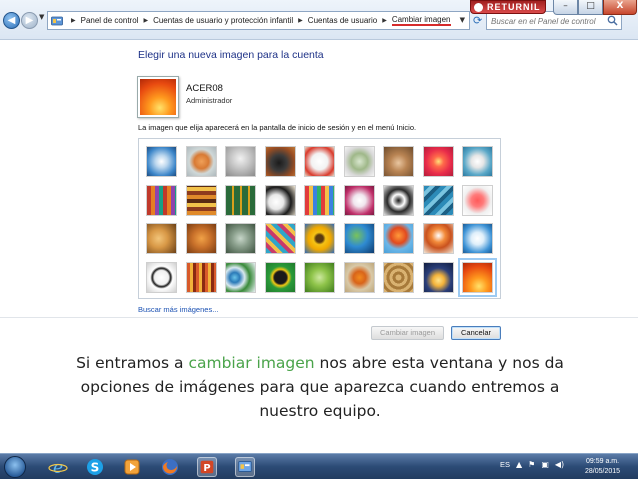 Image resolution: width=638 pixels, height=479 pixels. I want to click on picture-option-dogs, so click(280, 200).